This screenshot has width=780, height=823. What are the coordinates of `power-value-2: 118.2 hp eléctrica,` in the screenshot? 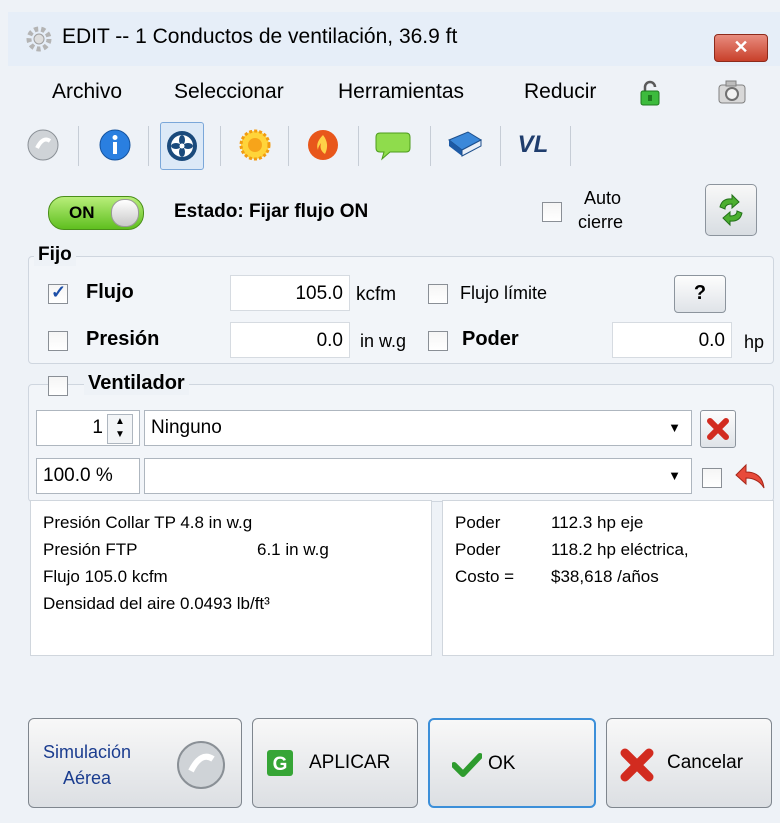 It's located at (620, 549).